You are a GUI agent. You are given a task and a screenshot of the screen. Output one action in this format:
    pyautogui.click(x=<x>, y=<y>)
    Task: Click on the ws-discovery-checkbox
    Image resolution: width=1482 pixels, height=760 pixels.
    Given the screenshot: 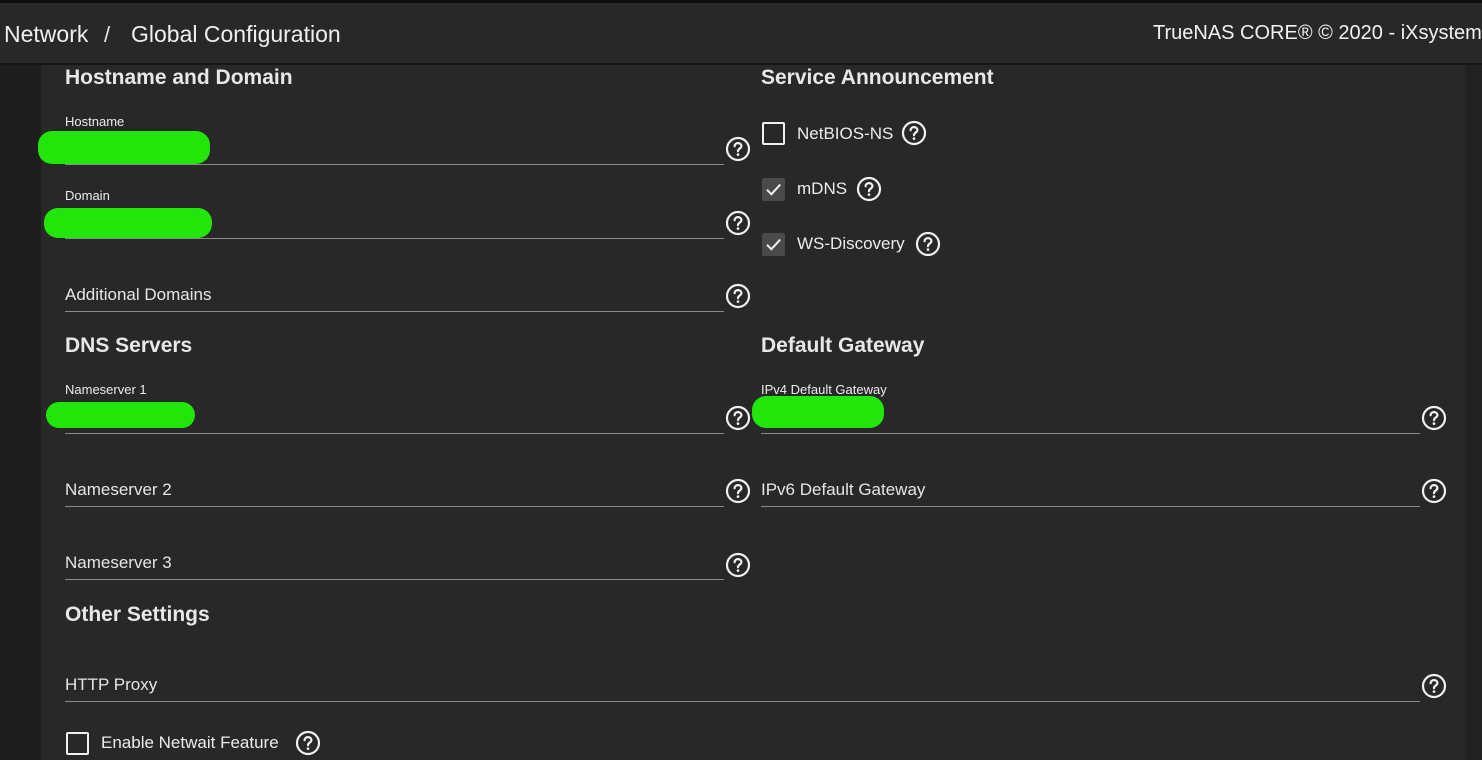 What is the action you would take?
    pyautogui.click(x=773, y=244)
    